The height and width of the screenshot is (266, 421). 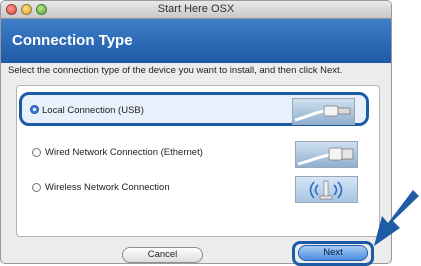 I want to click on window-title: Start Here OSX, so click(x=196, y=9).